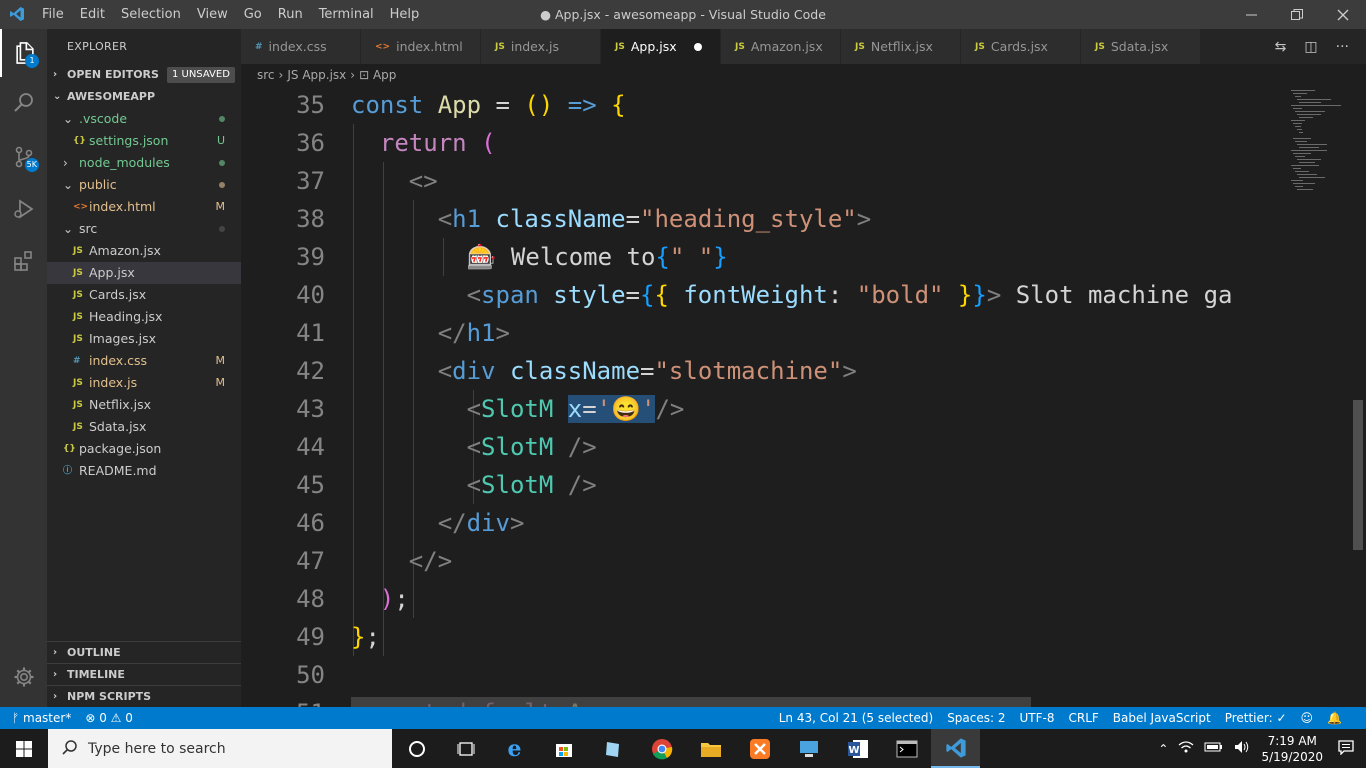 This screenshot has height=768, width=1366. What do you see at coordinates (541, 46) in the screenshot?
I see `tab-index-js: JS index.js` at bounding box center [541, 46].